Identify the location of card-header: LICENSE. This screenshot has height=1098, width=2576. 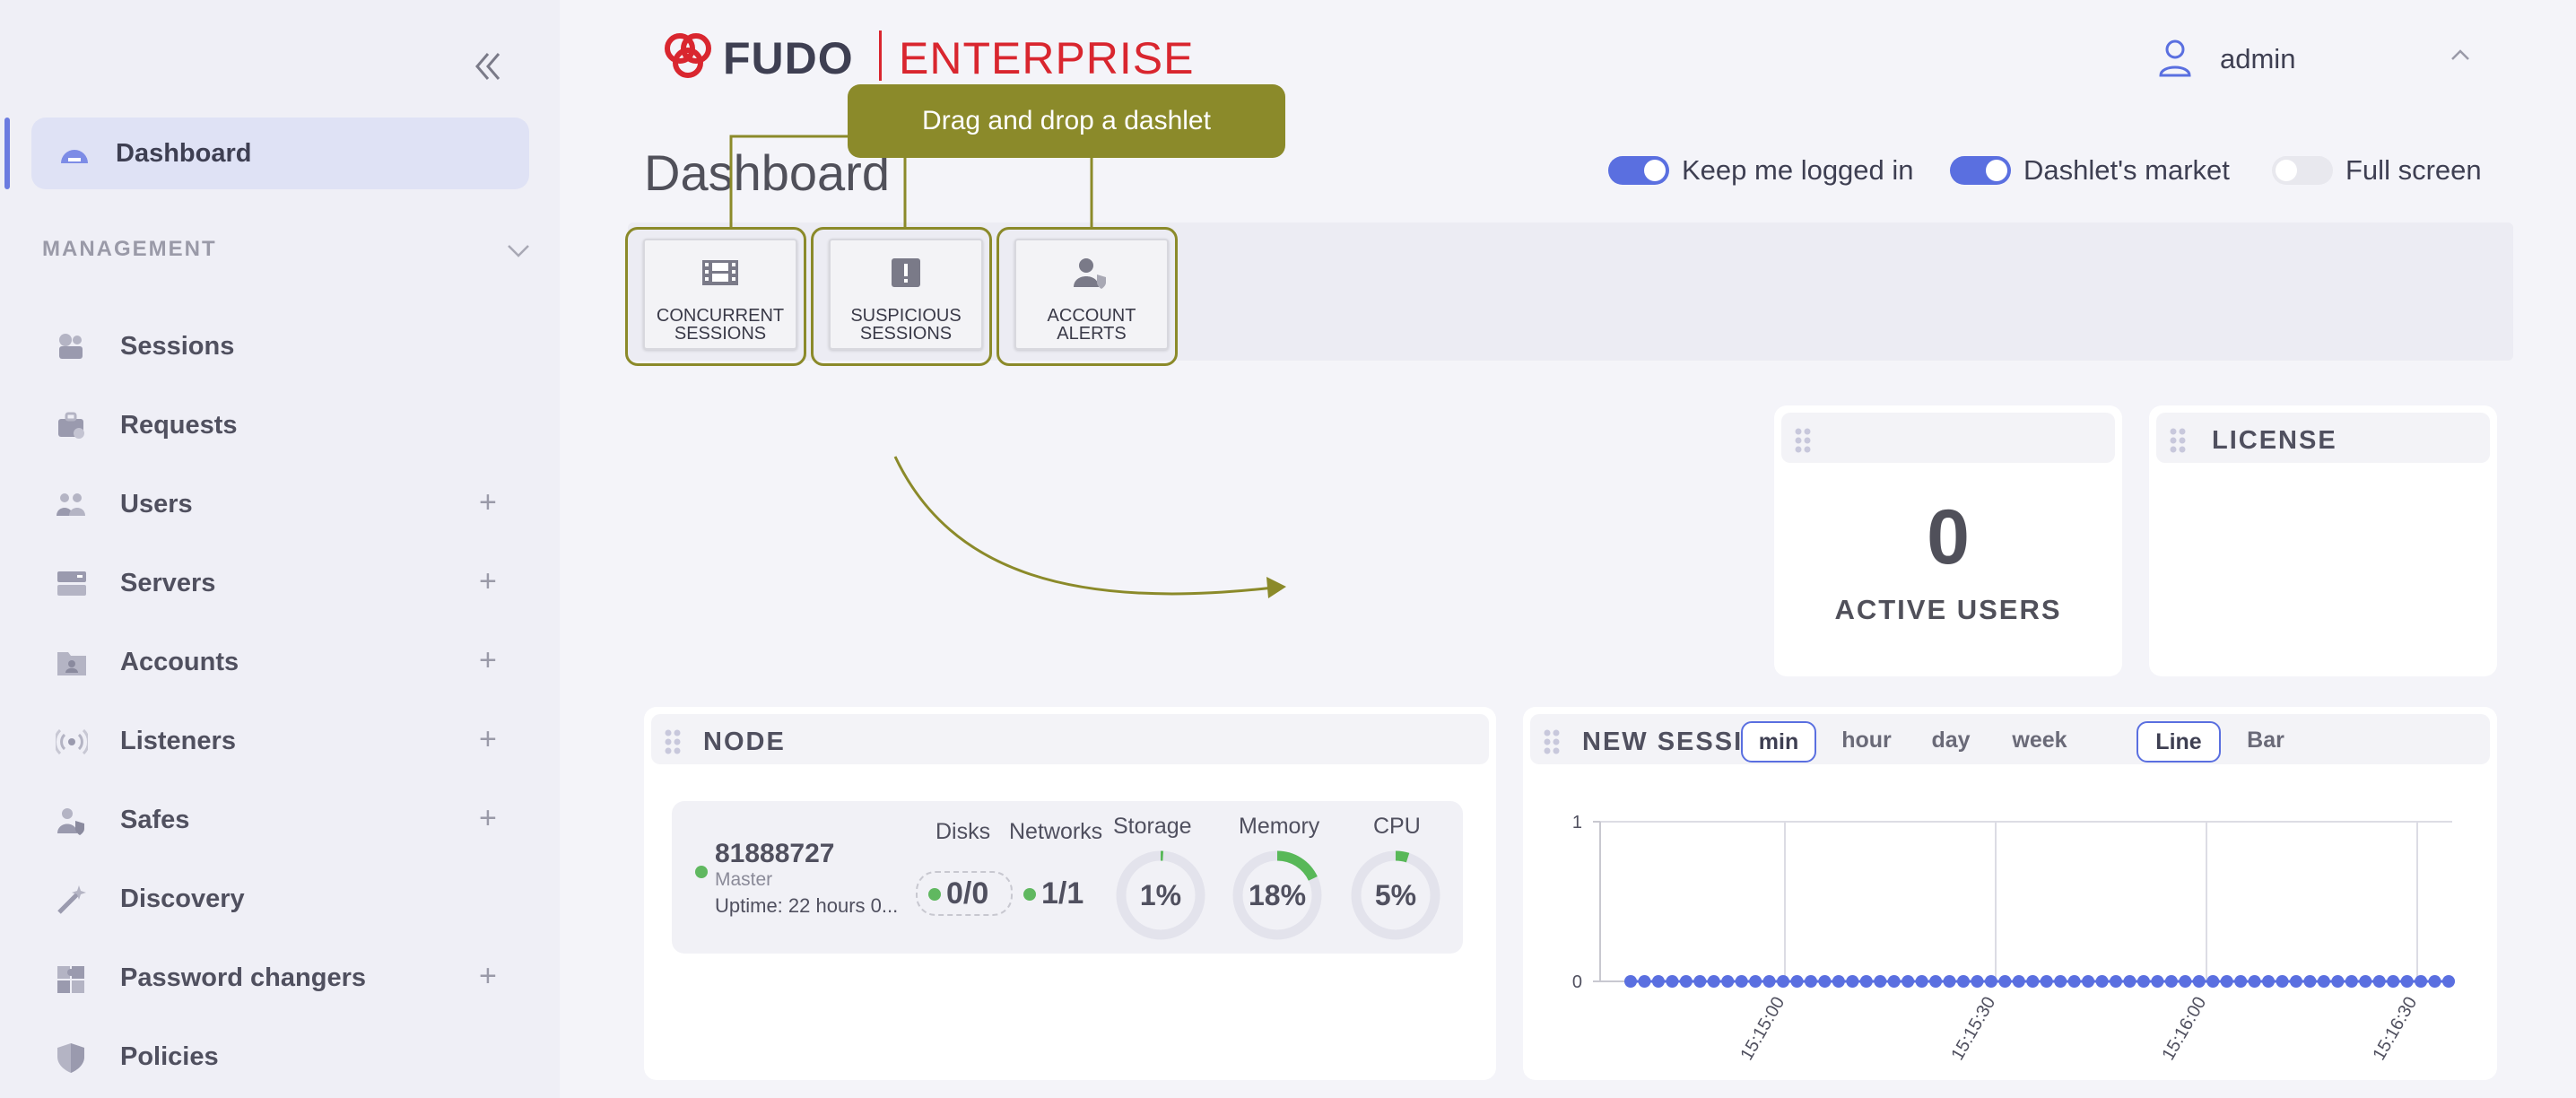
(2323, 438).